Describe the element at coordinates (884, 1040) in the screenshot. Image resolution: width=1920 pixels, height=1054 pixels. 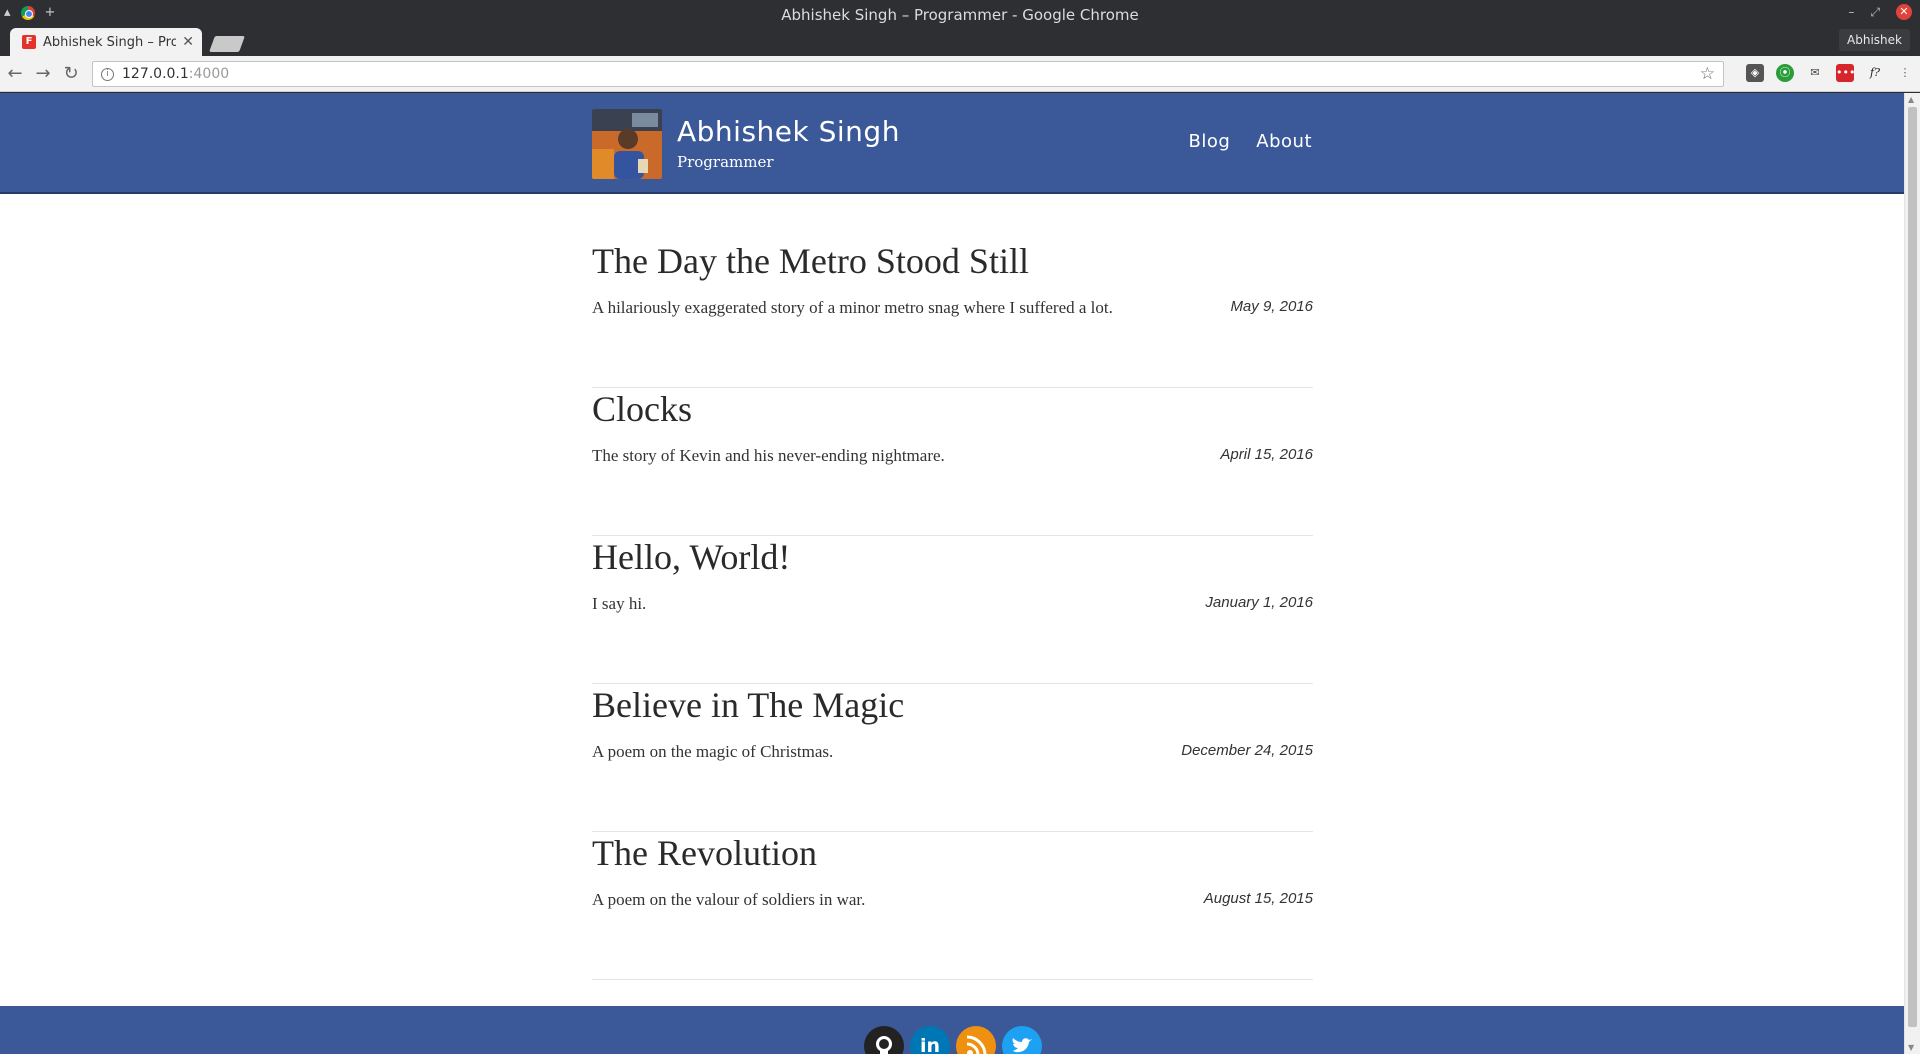
I see `github-icon` at that location.